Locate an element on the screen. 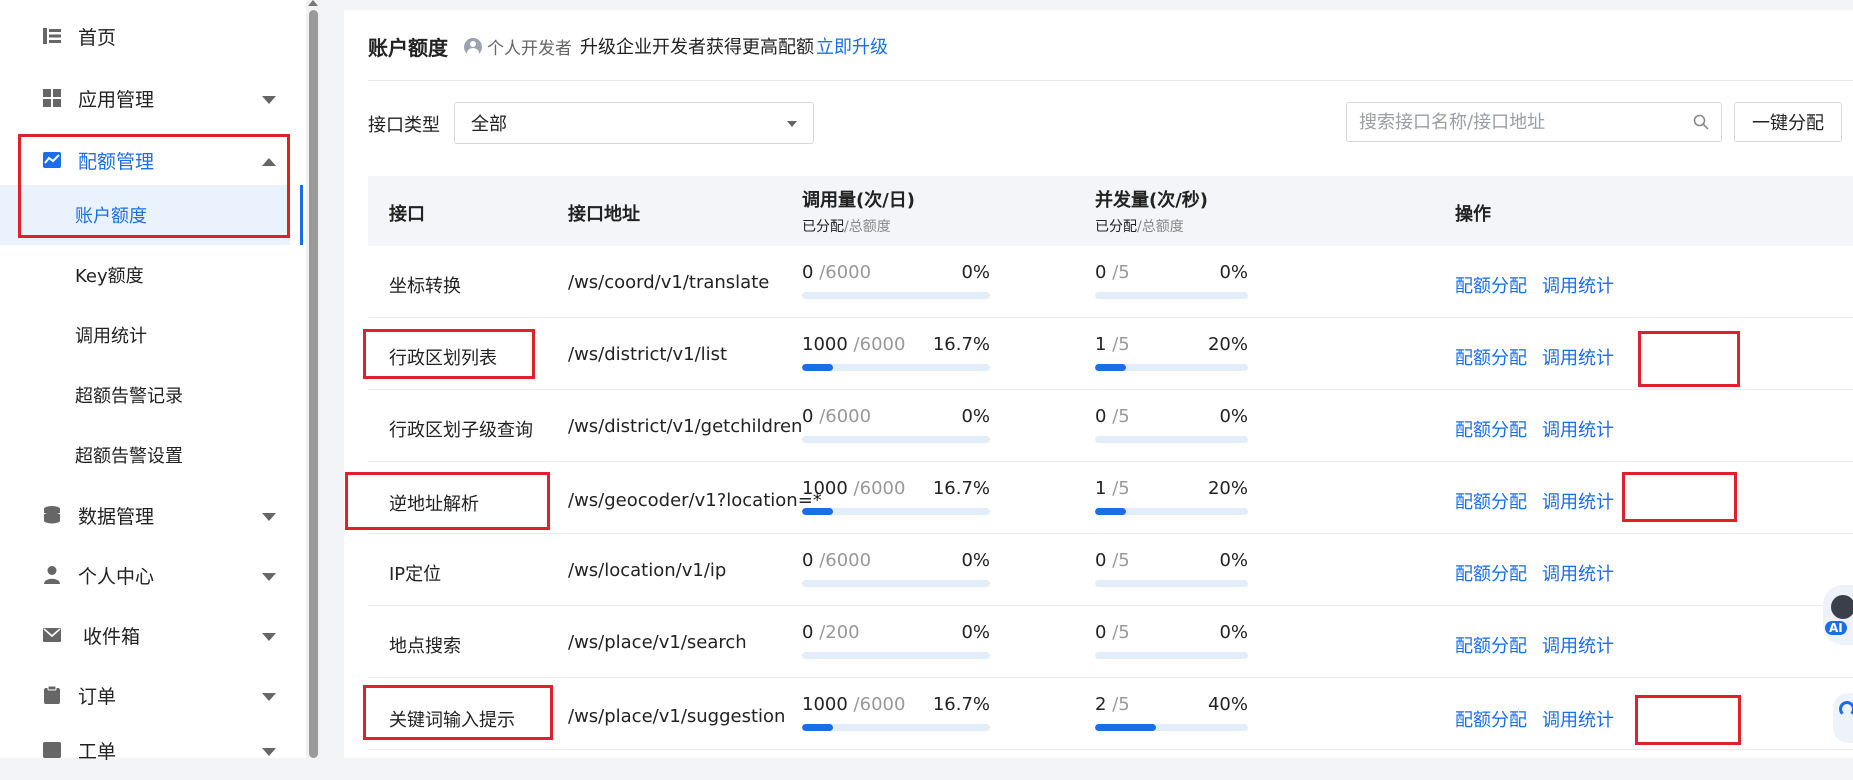 The image size is (1853, 780). developer-badge: 个人开发者 is located at coordinates (518, 46).